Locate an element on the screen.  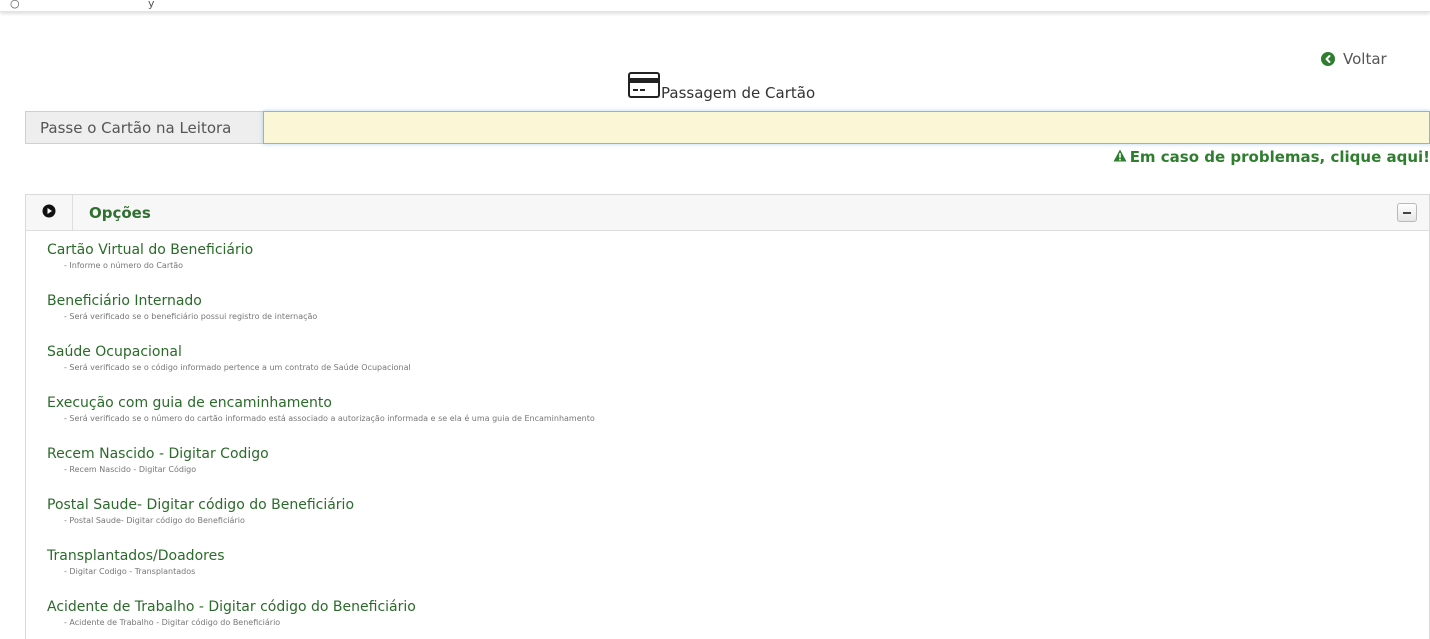
option-description: - Recem Nascido - Digitar Código is located at coordinates (130, 469).